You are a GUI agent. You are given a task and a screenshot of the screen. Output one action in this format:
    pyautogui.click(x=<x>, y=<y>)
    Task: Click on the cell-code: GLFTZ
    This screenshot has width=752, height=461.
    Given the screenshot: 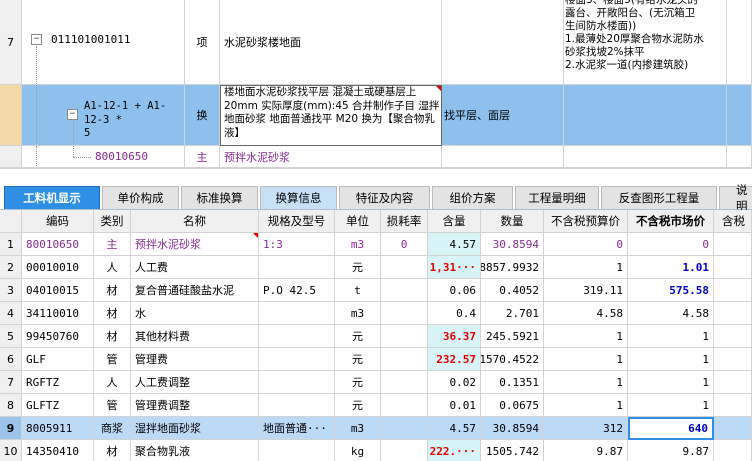 What is the action you would take?
    pyautogui.click(x=58, y=405)
    